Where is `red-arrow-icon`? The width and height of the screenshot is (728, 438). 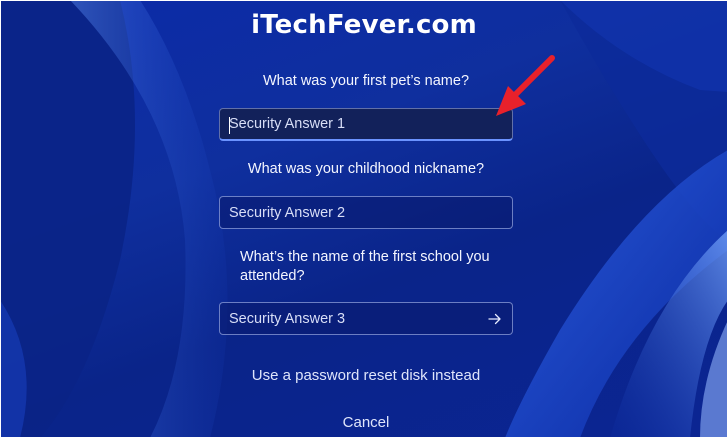 red-arrow-icon is located at coordinates (525, 85).